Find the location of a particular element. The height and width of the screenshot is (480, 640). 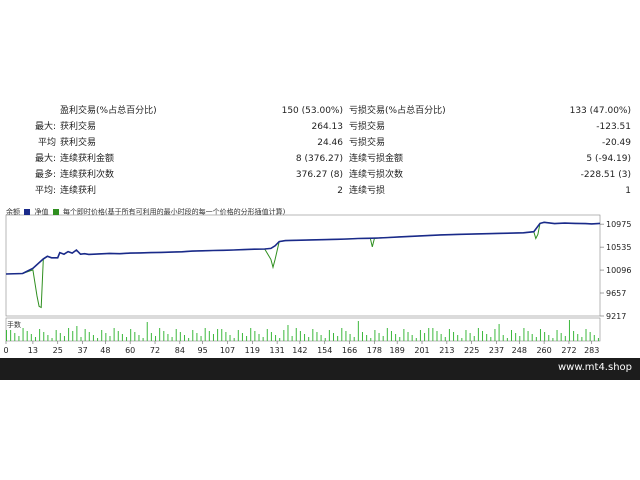

stat-label-loss: 连续亏损 is located at coordinates (367, 191).